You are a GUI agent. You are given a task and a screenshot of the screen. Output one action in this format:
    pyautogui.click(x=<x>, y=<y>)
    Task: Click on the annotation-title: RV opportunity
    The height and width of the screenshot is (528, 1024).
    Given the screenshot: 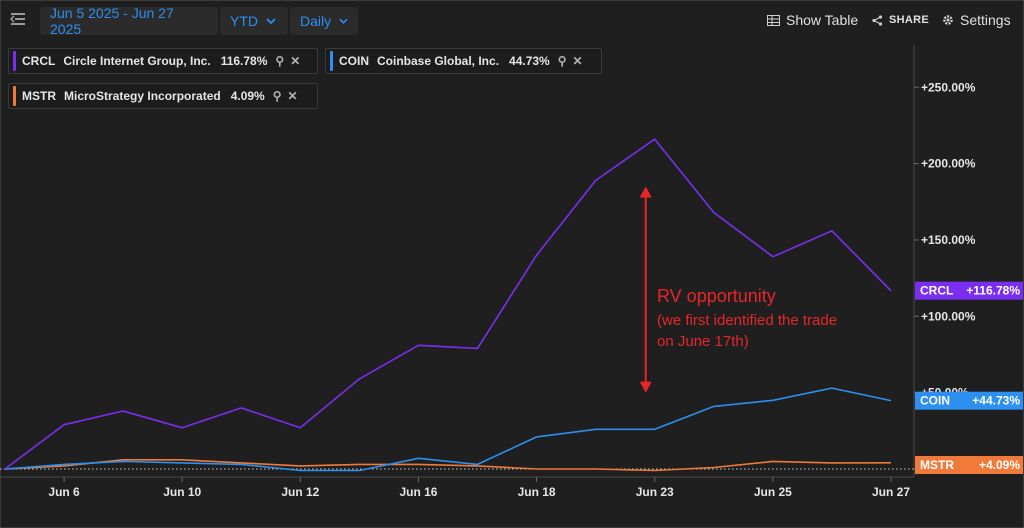 What is the action you would take?
    pyautogui.click(x=716, y=296)
    